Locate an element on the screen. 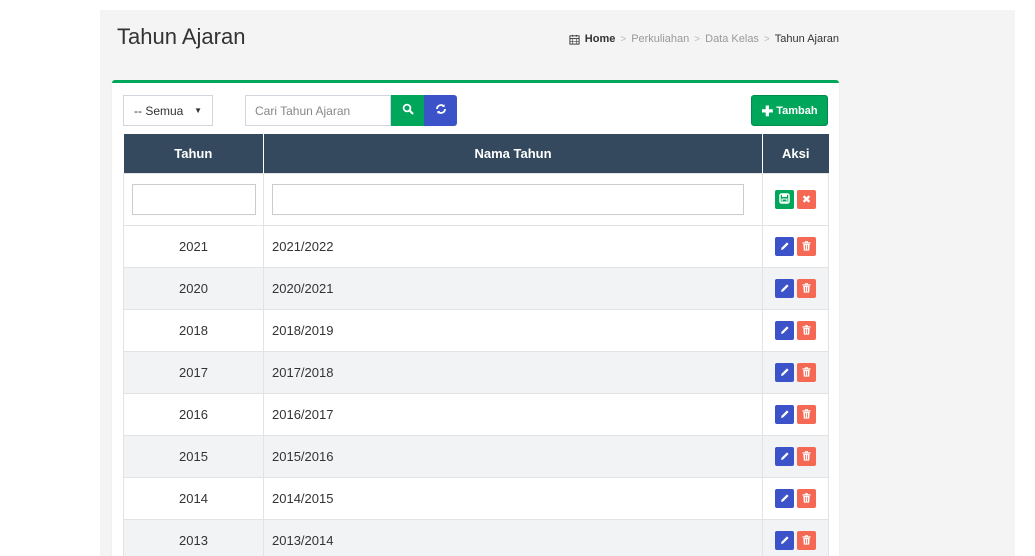 The image size is (1035, 556). table-row: 2013 2013/2014 is located at coordinates (476, 537).